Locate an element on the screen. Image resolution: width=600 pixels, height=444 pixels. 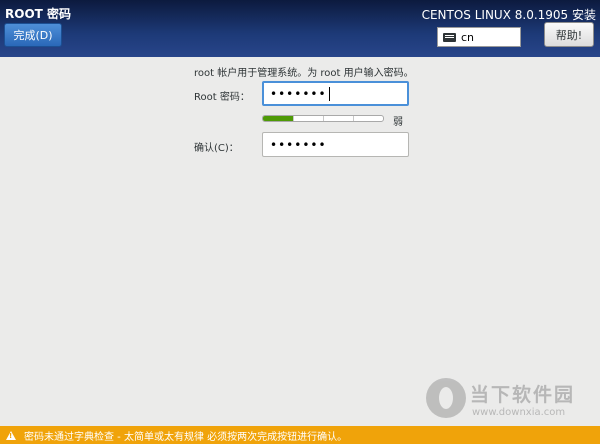
watermark-logo-icon is located at coordinates (446, 398).